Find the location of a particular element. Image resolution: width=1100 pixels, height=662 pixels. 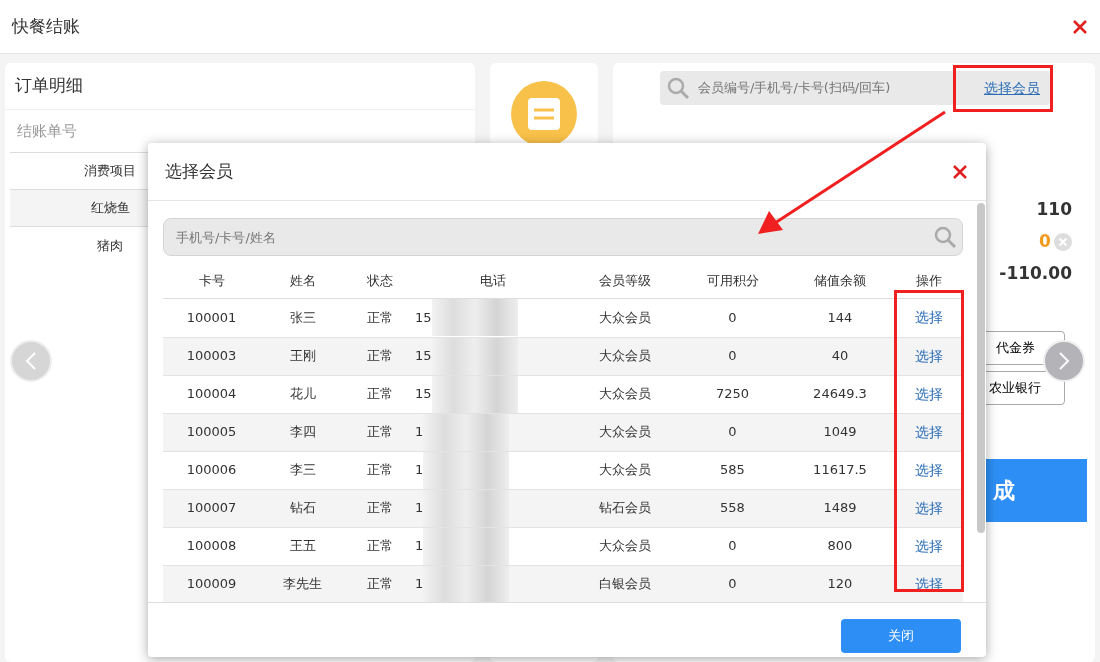

discount-amount: 0 is located at coordinates (1044, 241).